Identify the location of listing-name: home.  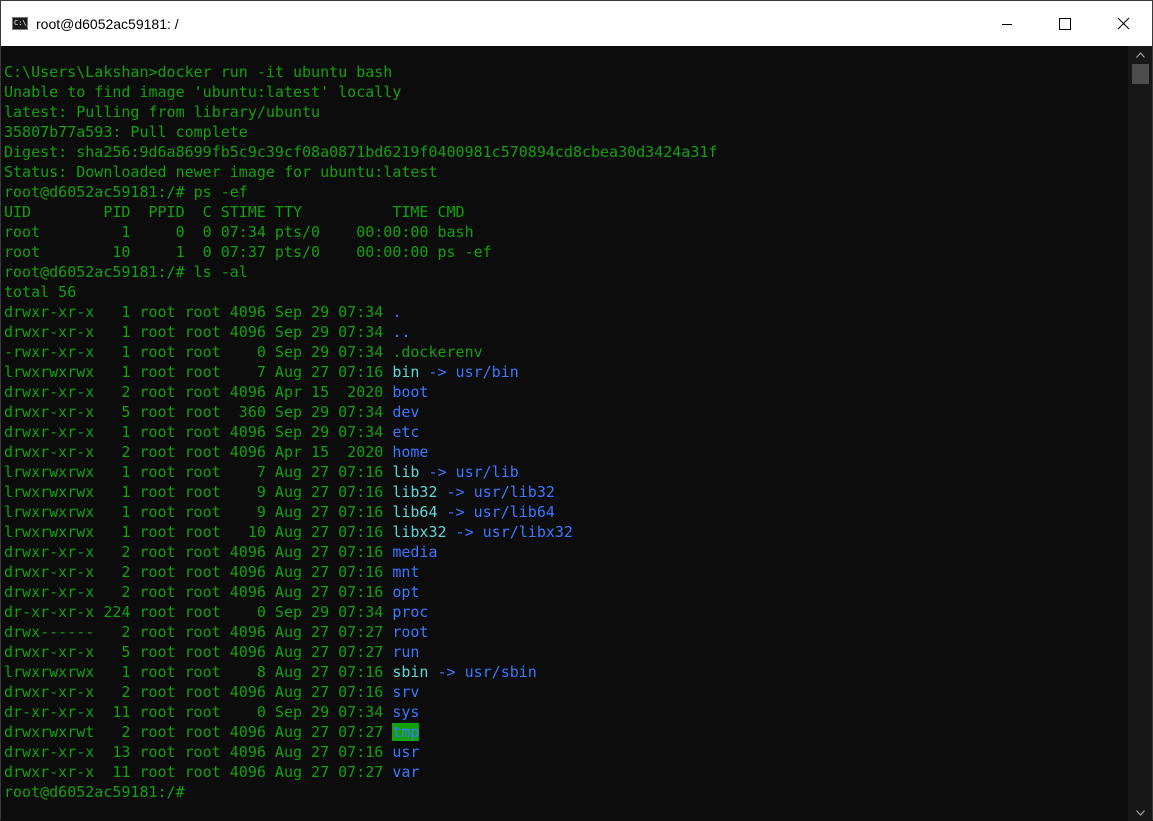
(410, 452).